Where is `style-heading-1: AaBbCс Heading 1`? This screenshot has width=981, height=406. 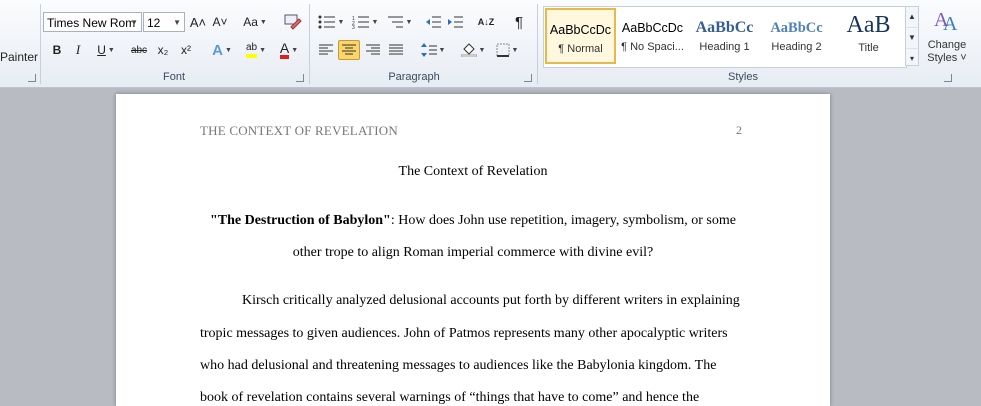
style-heading-1: AaBbCс Heading 1 is located at coordinates (724, 36).